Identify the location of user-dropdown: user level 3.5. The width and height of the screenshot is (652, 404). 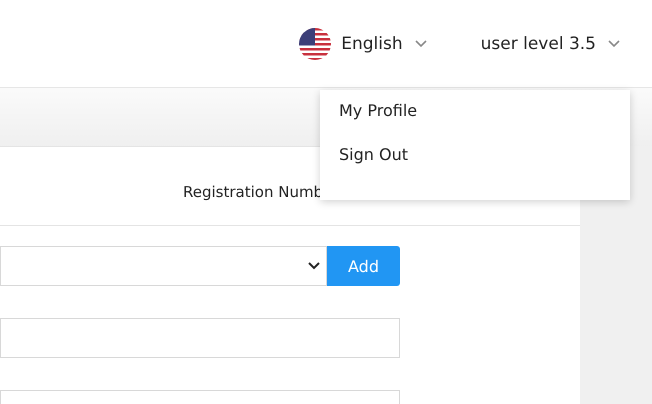
(550, 44).